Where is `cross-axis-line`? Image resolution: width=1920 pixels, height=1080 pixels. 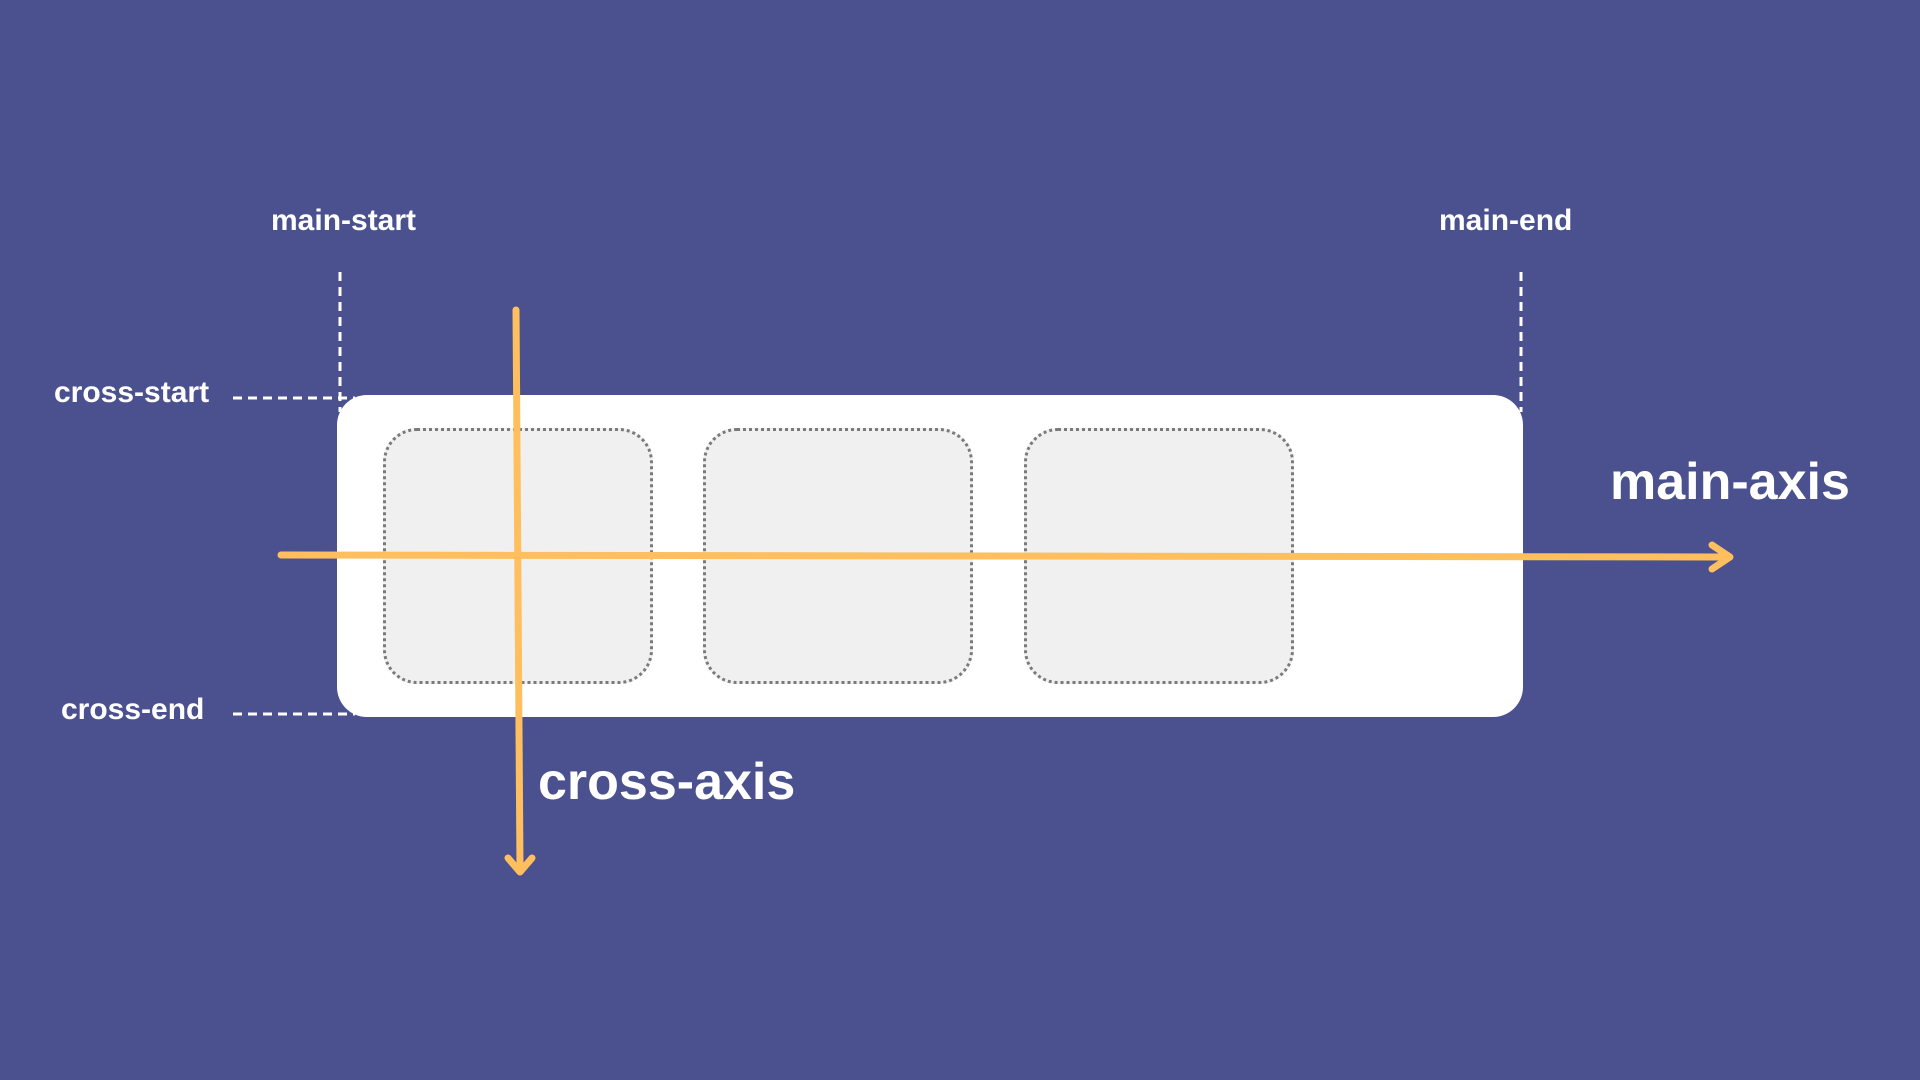
cross-axis-line is located at coordinates (518, 589).